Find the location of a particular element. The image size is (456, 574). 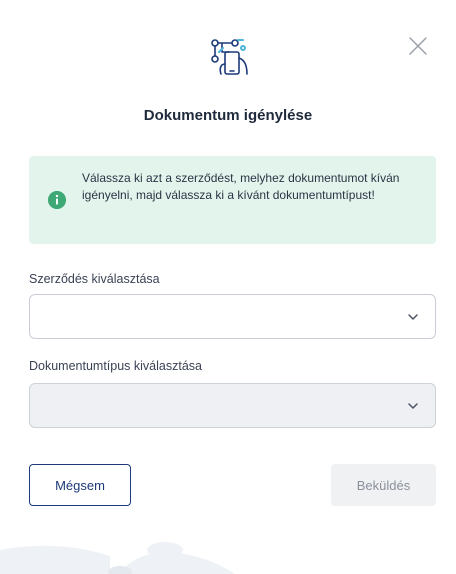

doctype-select-label: Dokumentumtípus kiválasztása is located at coordinates (115, 366).